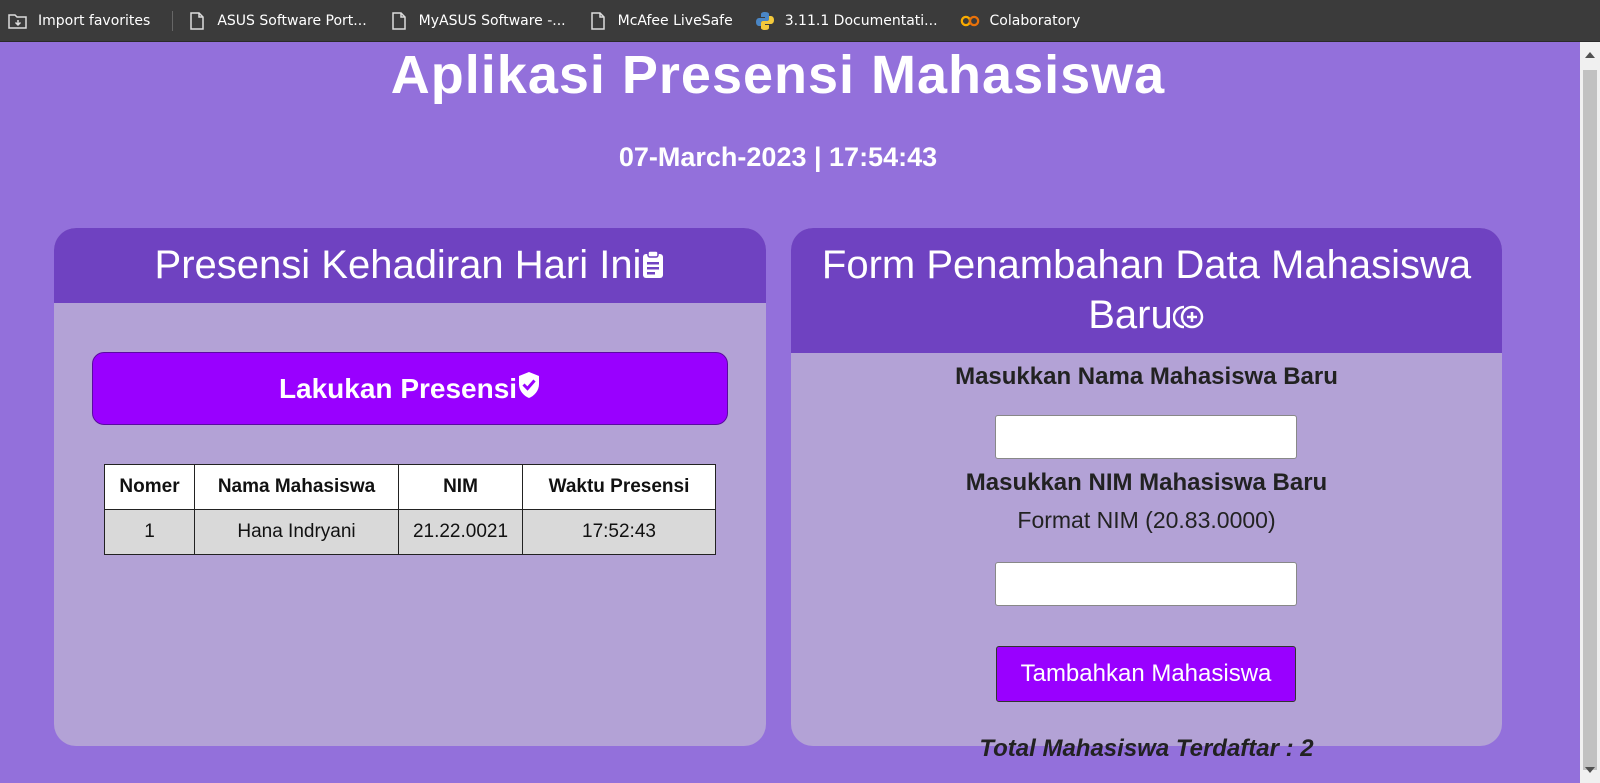  What do you see at coordinates (18, 21) in the screenshot?
I see `import-folder-icon` at bounding box center [18, 21].